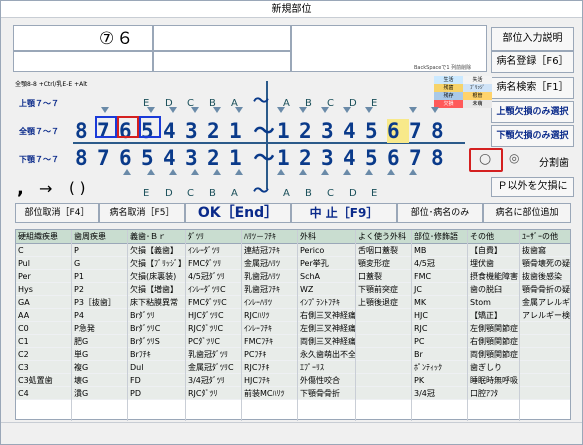  Describe the element at coordinates (77, 188) in the screenshot. I see `parens-button: ( )` at that location.